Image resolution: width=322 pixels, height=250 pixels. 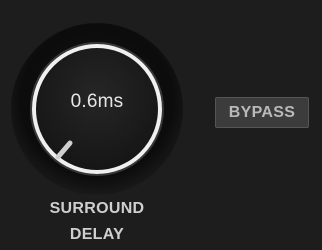 I want to click on knob-value-readout: 0.6ms, so click(x=97, y=101).